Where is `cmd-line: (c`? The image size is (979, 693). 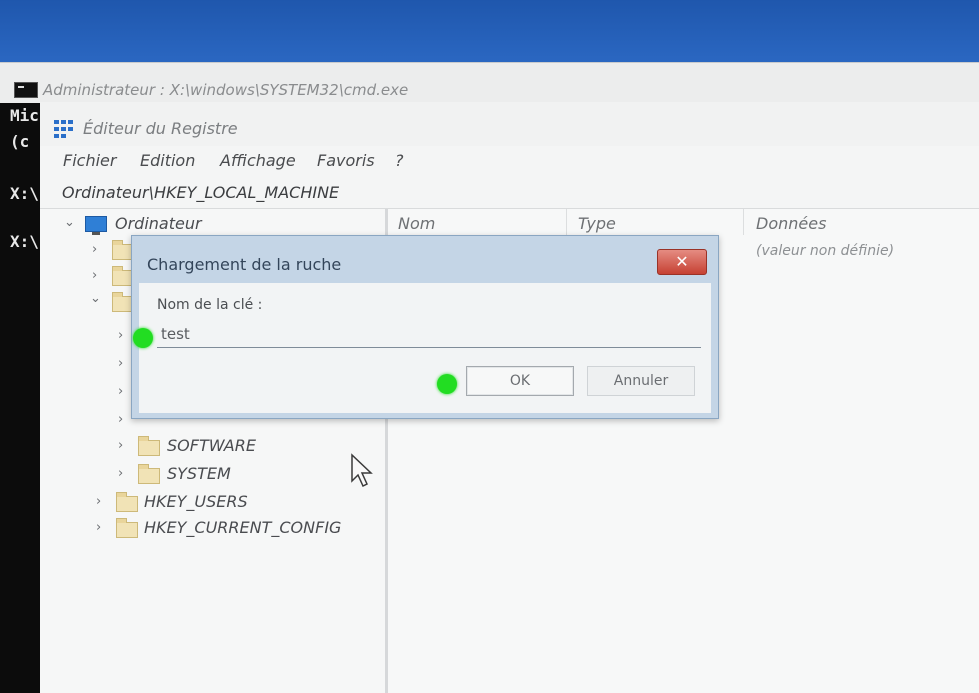 cmd-line: (c is located at coordinates (20, 141).